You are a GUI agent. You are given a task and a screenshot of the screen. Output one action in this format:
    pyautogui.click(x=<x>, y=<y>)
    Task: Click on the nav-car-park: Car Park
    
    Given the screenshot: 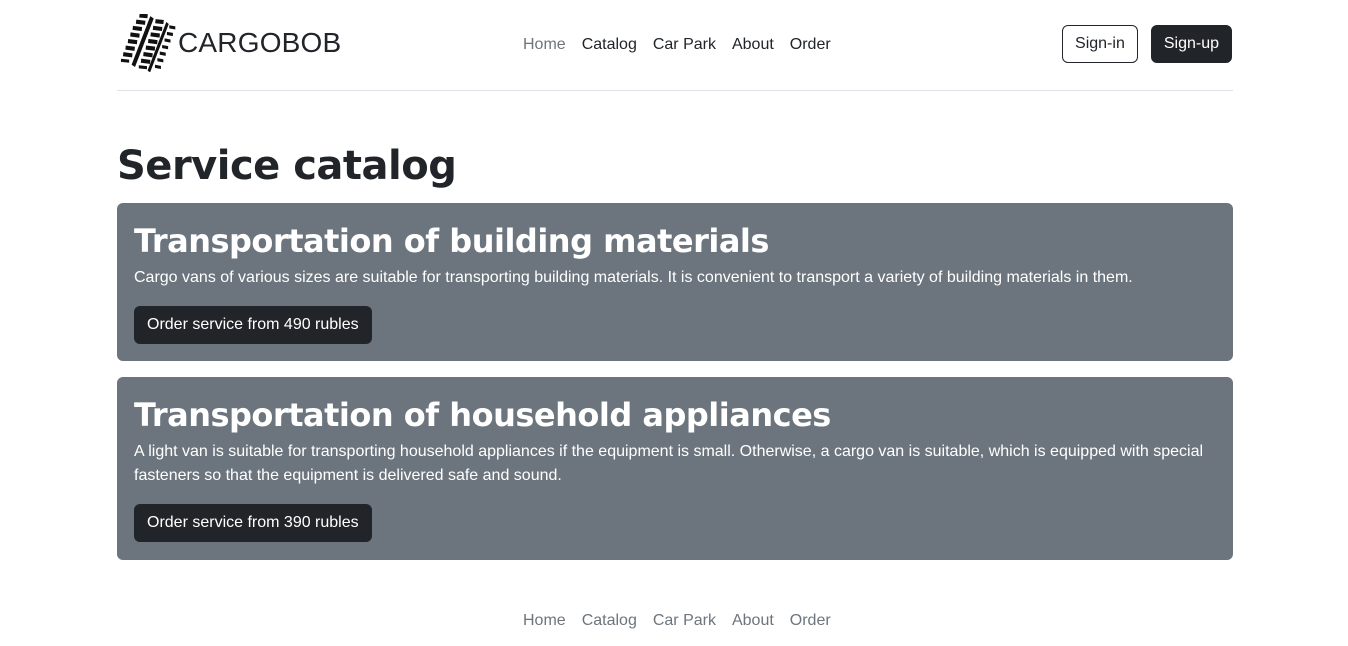 What is the action you would take?
    pyautogui.click(x=684, y=45)
    